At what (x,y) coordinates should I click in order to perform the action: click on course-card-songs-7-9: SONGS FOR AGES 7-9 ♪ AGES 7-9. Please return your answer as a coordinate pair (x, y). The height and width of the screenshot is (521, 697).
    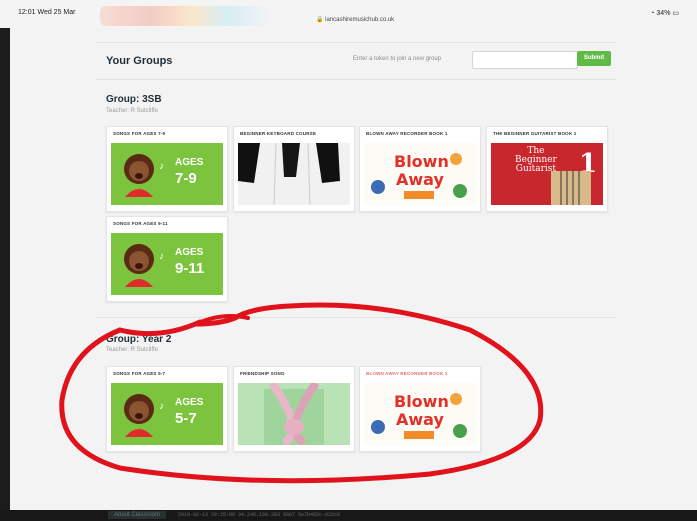
    Looking at the image, I should click on (167, 169).